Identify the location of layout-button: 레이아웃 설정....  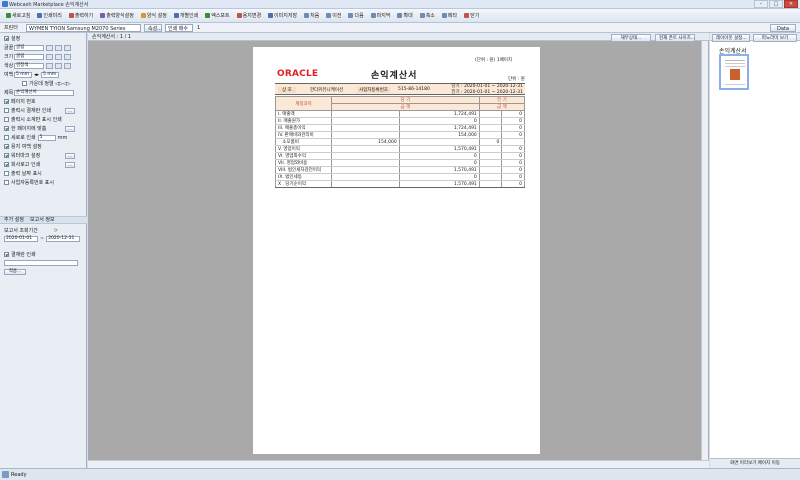
(731, 38).